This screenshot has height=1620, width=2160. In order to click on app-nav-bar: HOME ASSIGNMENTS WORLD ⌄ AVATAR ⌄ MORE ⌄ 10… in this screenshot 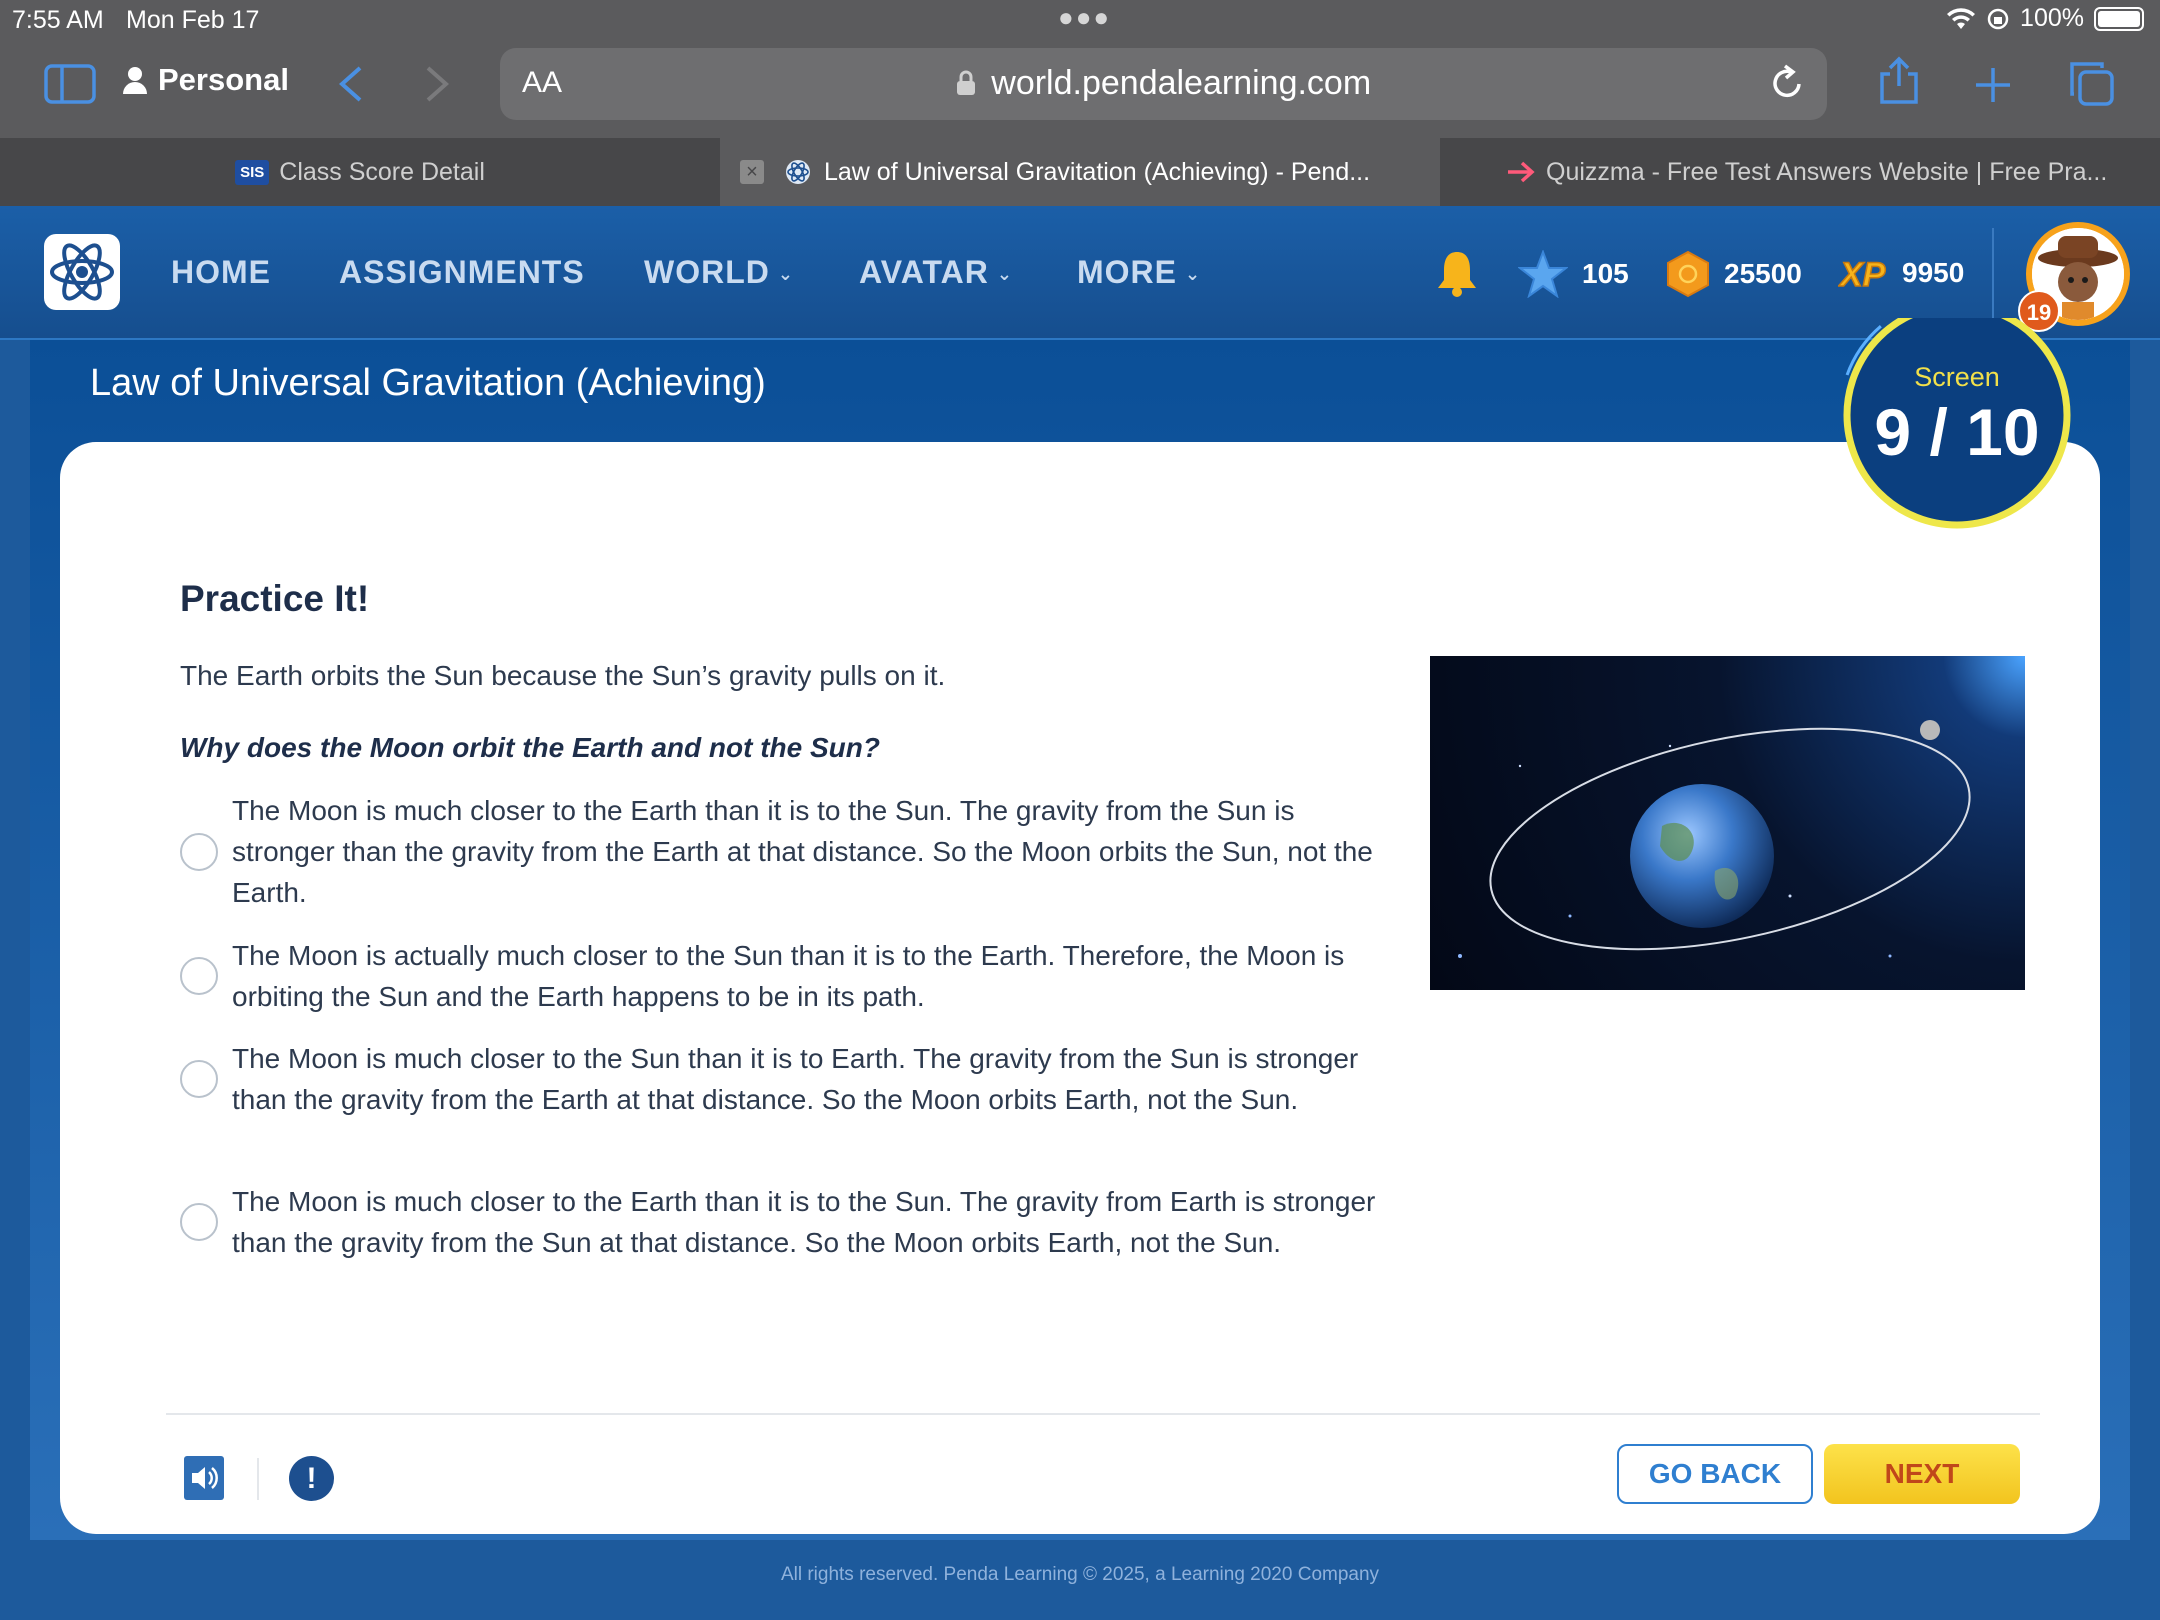, I will do `click(1080, 273)`.